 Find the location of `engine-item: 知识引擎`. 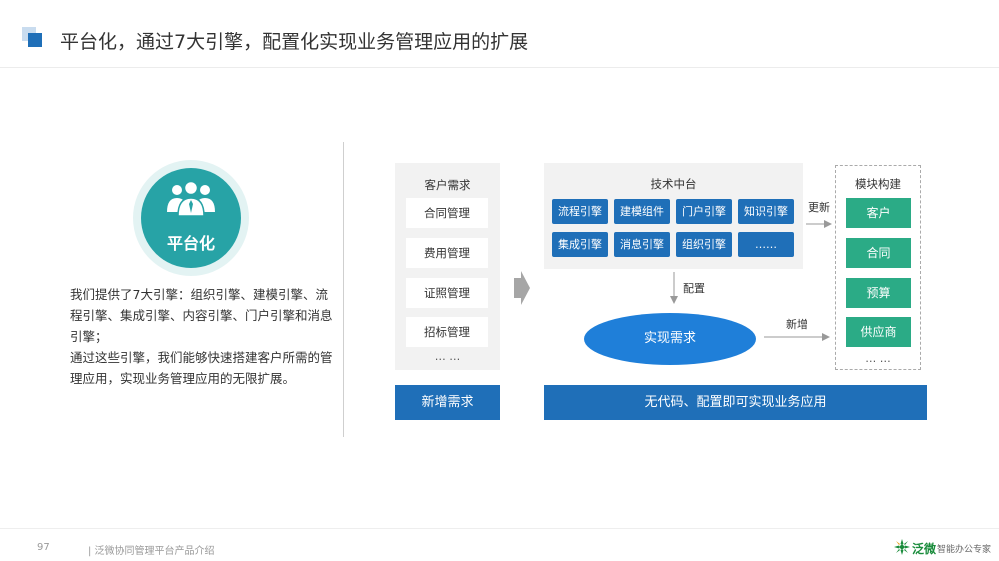

engine-item: 知识引擎 is located at coordinates (766, 211).